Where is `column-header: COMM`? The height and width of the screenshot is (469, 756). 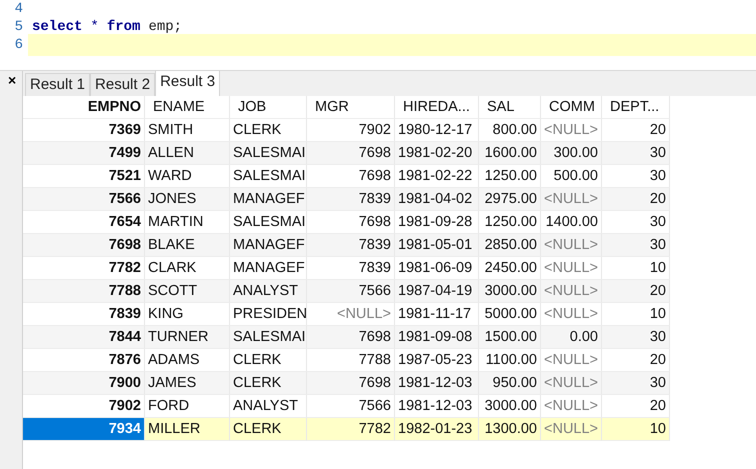 column-header: COMM is located at coordinates (571, 107).